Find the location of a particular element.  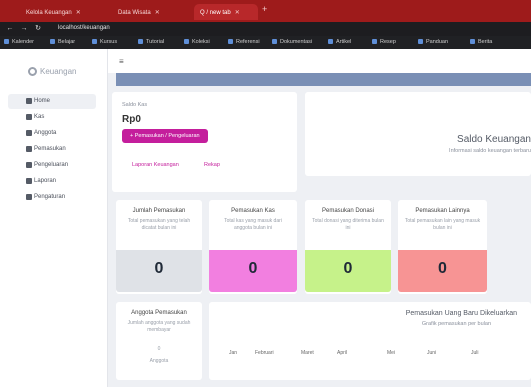

bookmark: Panduan is located at coordinates (433, 42).